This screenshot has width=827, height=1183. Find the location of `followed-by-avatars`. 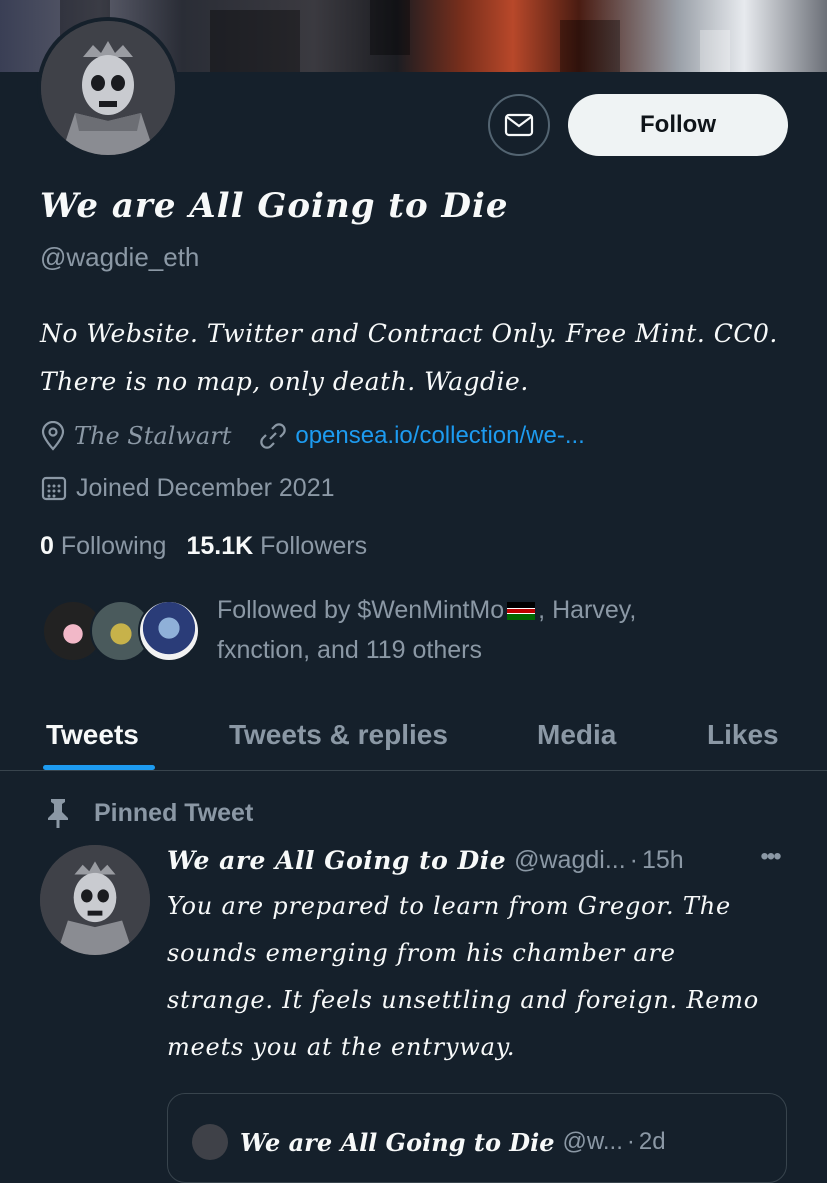

followed-by-avatars is located at coordinates (122, 633).